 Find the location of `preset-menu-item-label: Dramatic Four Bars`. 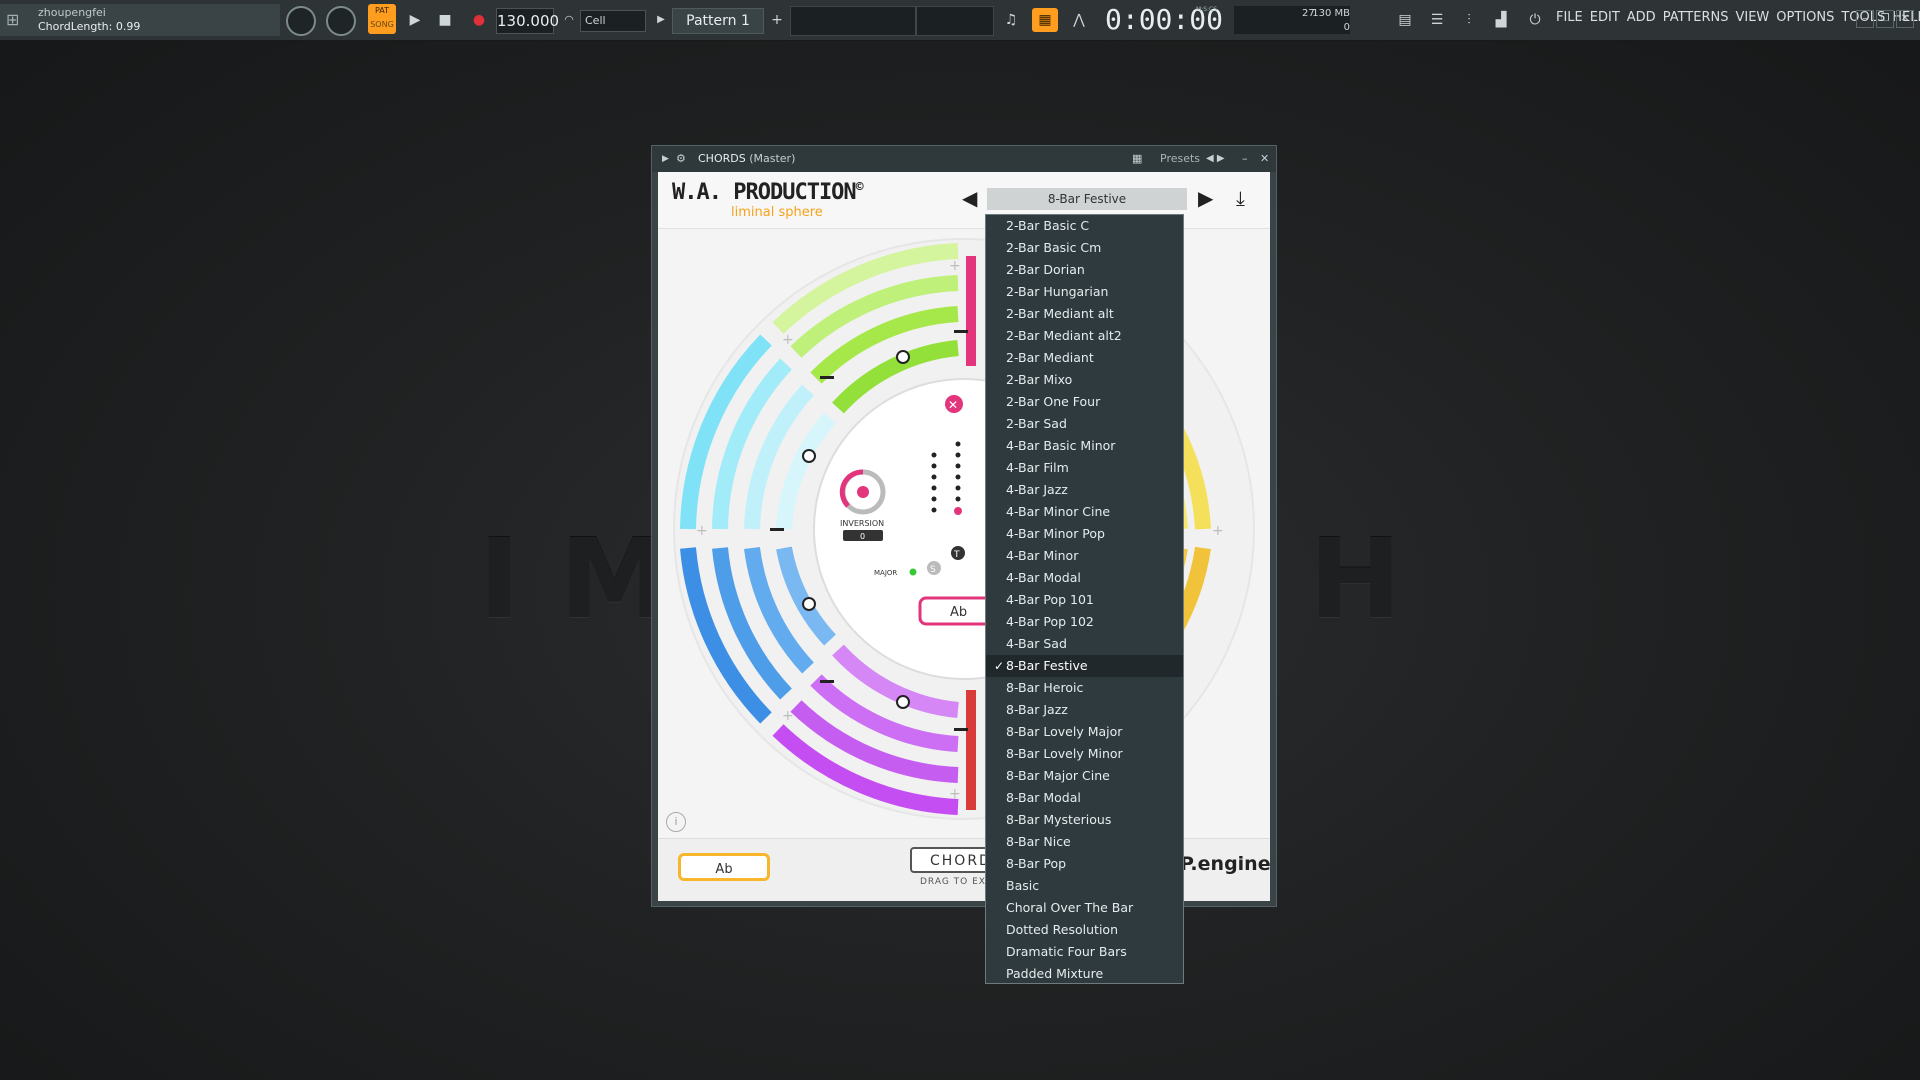

preset-menu-item-label: Dramatic Four Bars is located at coordinates (1066, 951).